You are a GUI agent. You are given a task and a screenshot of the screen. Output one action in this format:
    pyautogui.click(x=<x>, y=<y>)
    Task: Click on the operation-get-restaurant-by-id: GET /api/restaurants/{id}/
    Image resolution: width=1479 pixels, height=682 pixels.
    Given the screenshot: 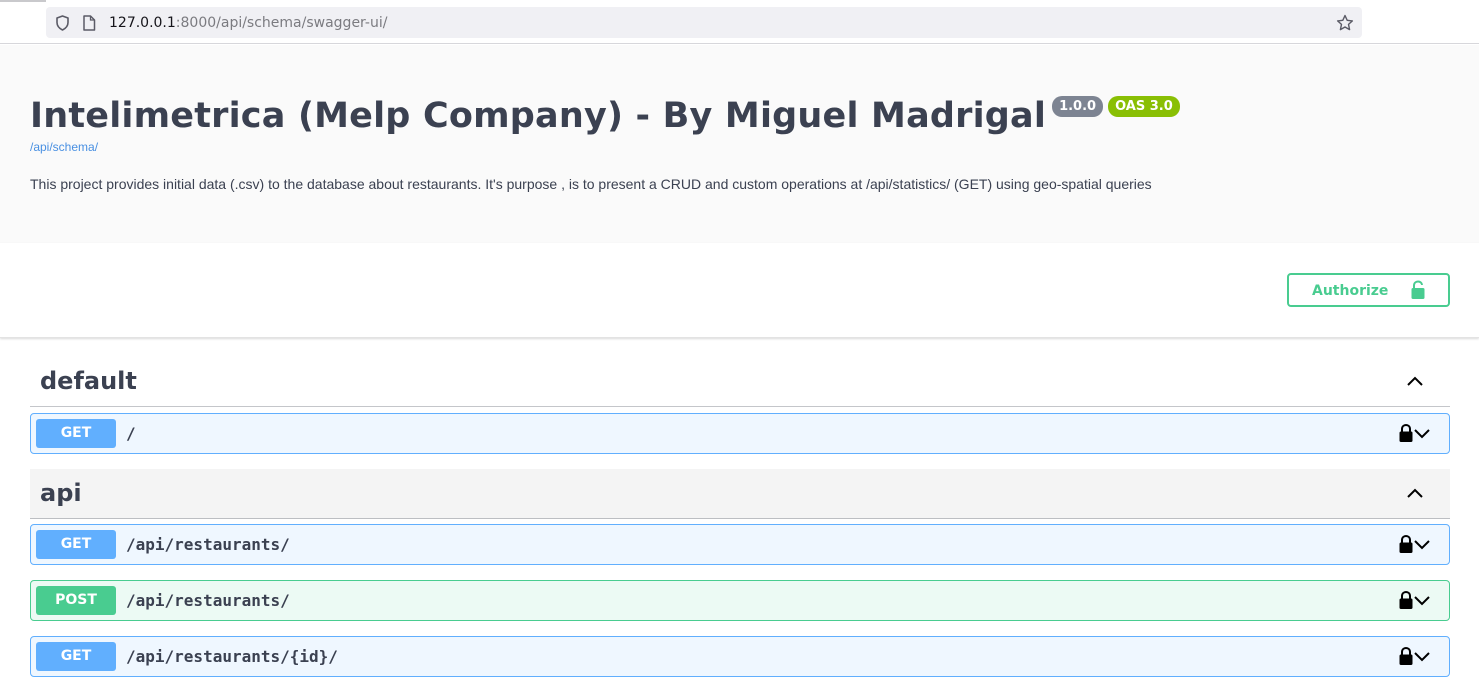 What is the action you would take?
    pyautogui.click(x=740, y=656)
    